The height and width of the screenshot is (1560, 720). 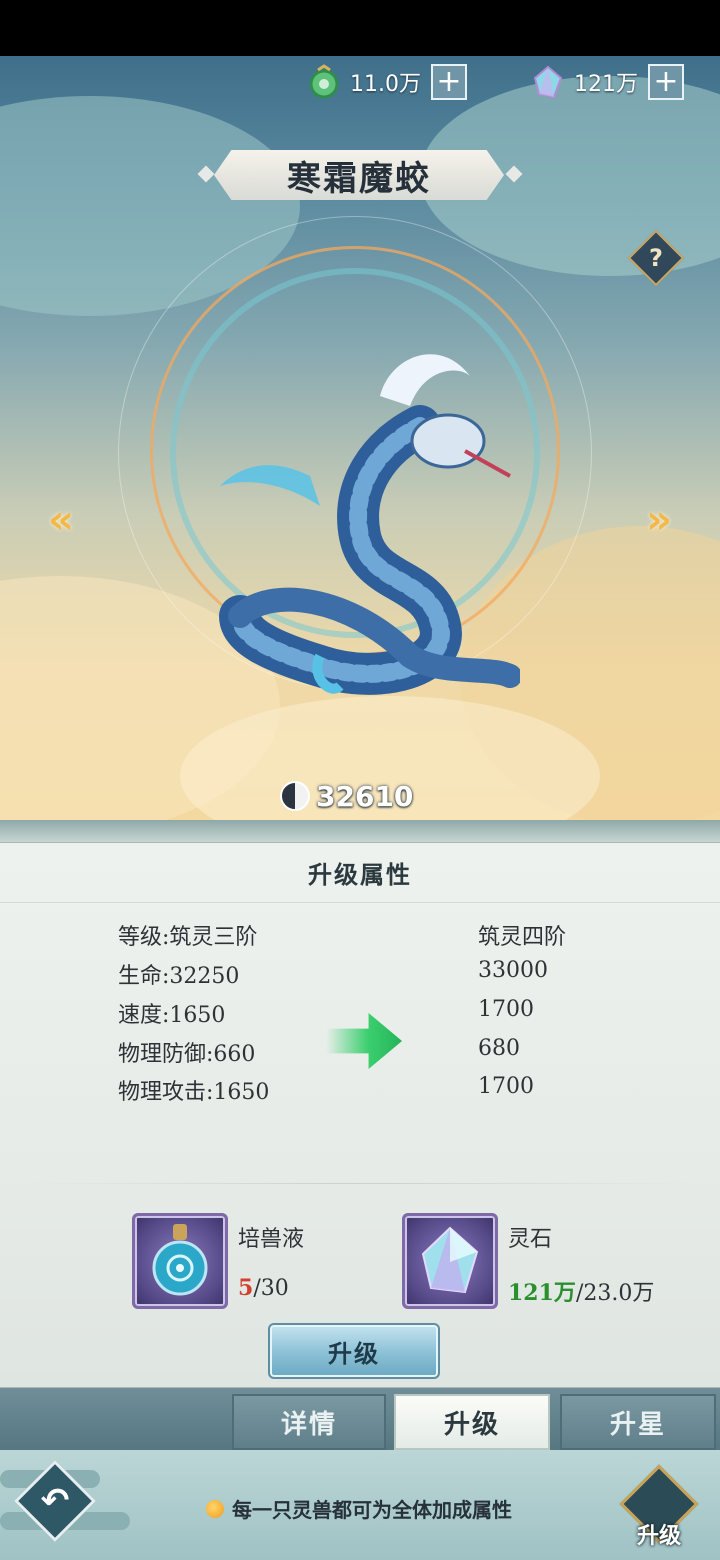 What do you see at coordinates (360, 1011) in the screenshot?
I see `stat-row-speed: 速度:1650 1700` at bounding box center [360, 1011].